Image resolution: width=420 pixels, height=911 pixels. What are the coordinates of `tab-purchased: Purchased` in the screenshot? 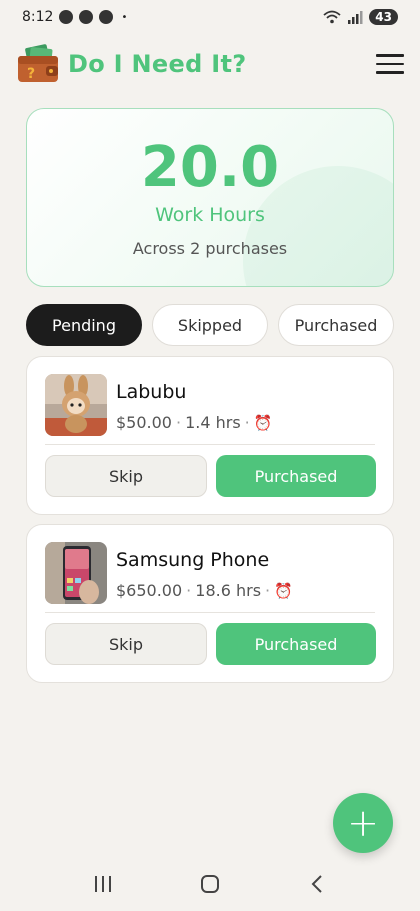 It's located at (336, 325).